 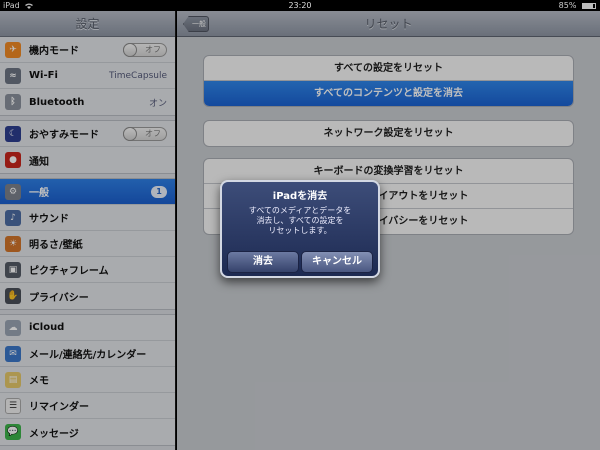 I want to click on alert-message: すべてのメディアとデータを 消去し、すべての設定を リセットします。, so click(x=300, y=221).